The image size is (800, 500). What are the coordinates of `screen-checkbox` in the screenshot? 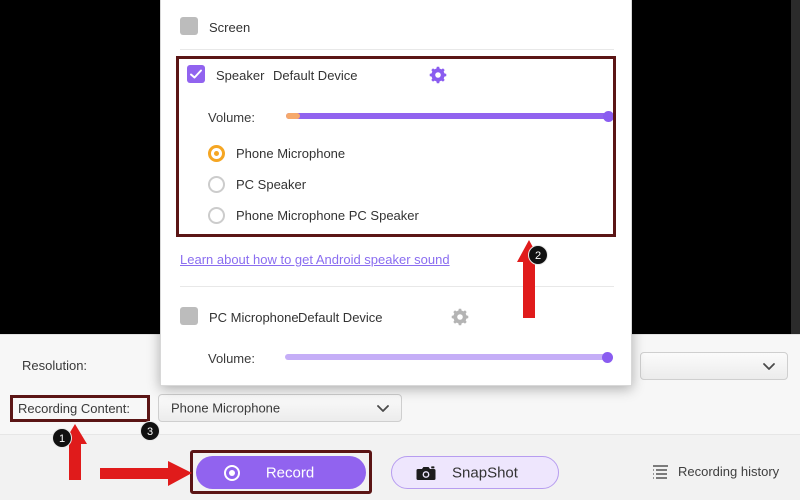 It's located at (189, 26).